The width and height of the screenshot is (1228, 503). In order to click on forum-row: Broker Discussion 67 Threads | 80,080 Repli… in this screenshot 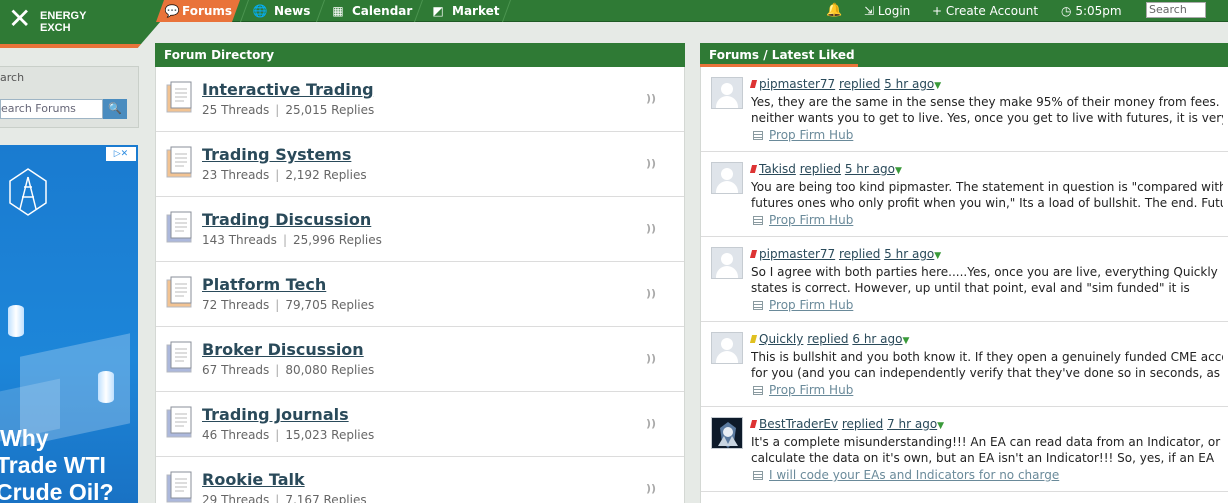, I will do `click(420, 359)`.